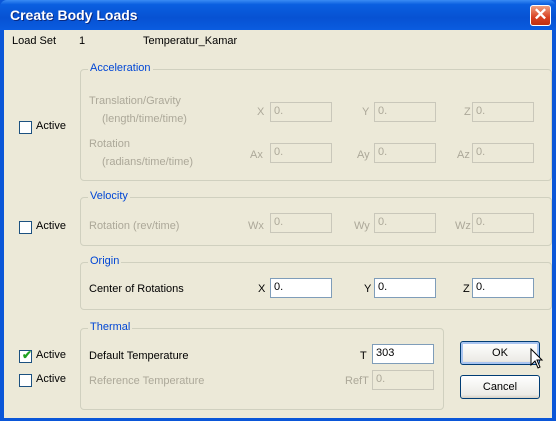 This screenshot has width=556, height=421. I want to click on acceleration-legend: Acceleration, so click(120, 68).